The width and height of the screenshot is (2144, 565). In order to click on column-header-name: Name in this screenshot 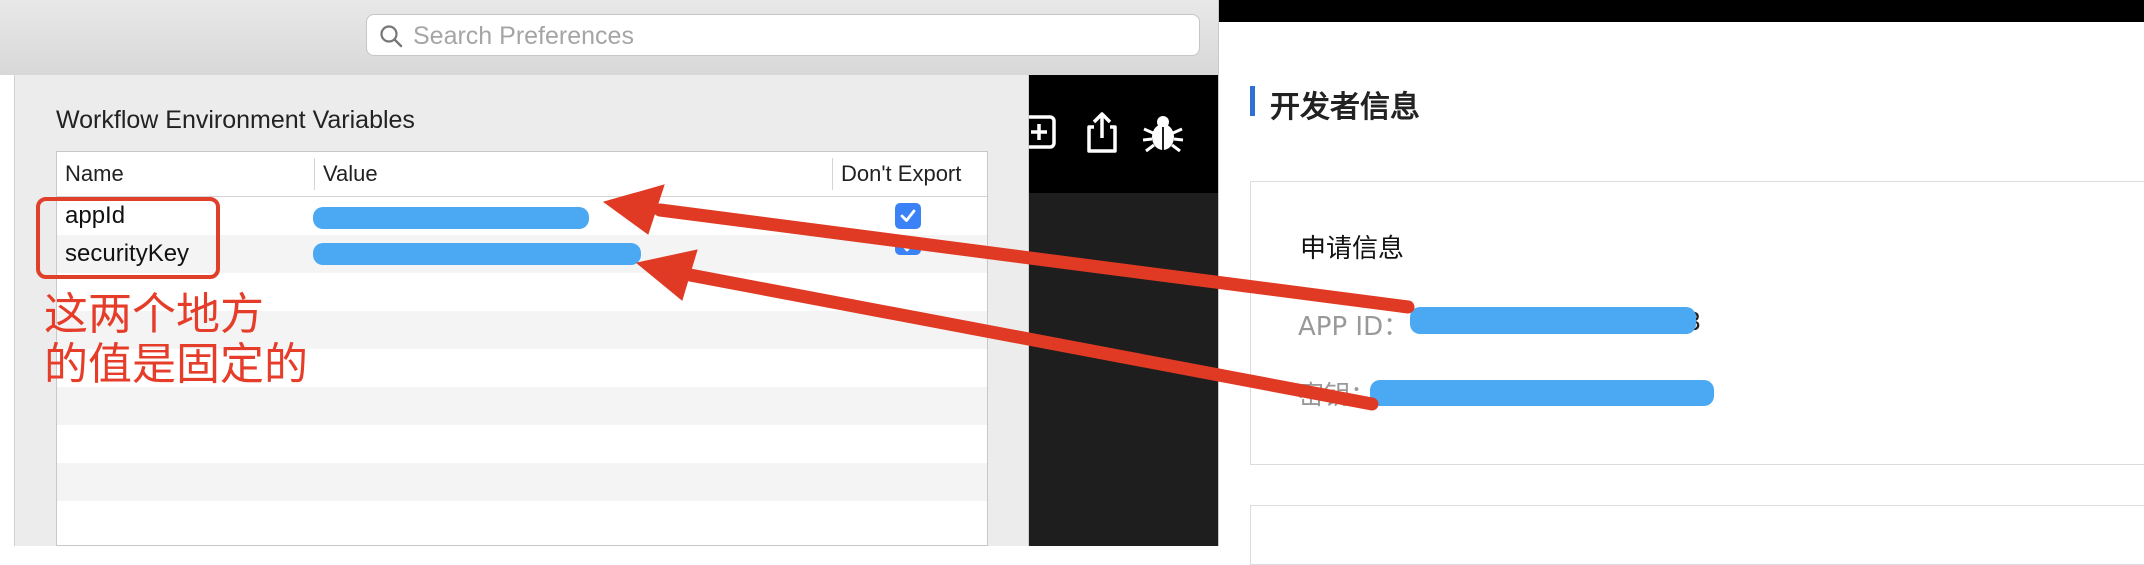, I will do `click(94, 174)`.